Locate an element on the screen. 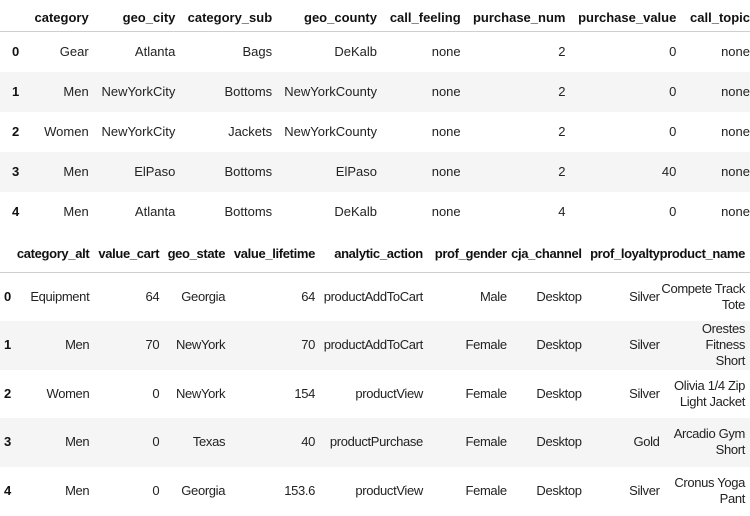 This screenshot has height=516, width=750. column-header: geo_city is located at coordinates (132, 16).